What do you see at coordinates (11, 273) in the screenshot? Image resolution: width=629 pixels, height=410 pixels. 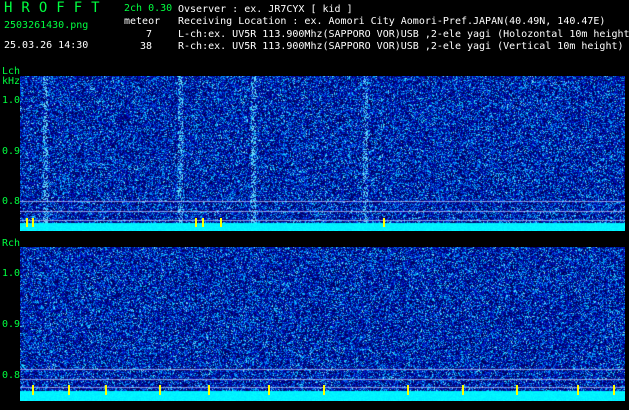 I see `rch-ytick-1: 1.0` at bounding box center [11, 273].